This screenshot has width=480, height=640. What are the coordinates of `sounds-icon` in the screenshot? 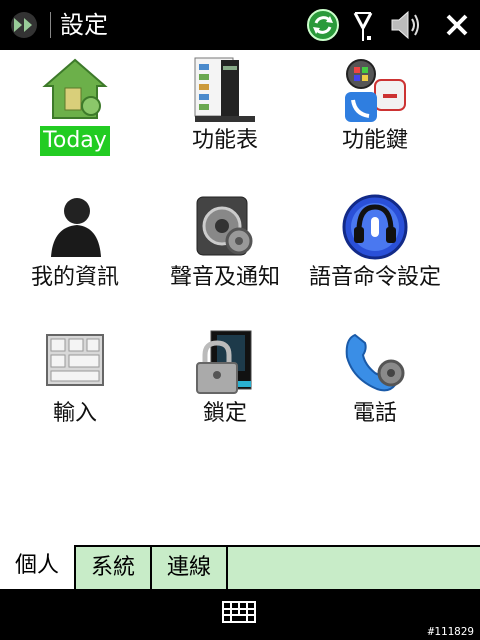 It's located at (224, 226).